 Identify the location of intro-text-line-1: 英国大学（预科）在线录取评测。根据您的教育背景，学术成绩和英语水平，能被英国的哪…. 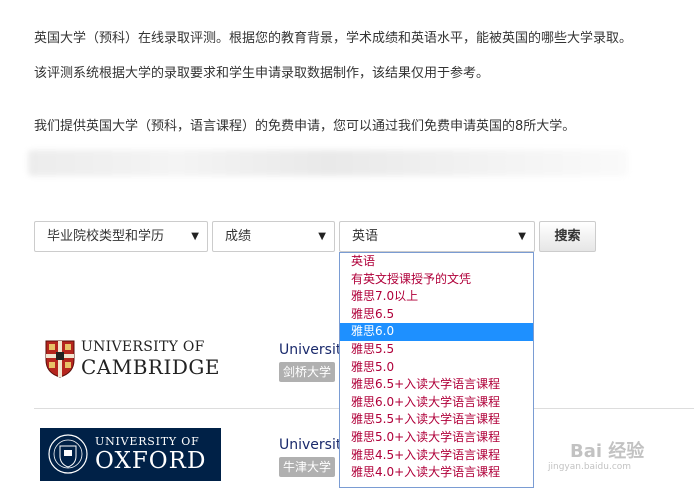
(333, 38).